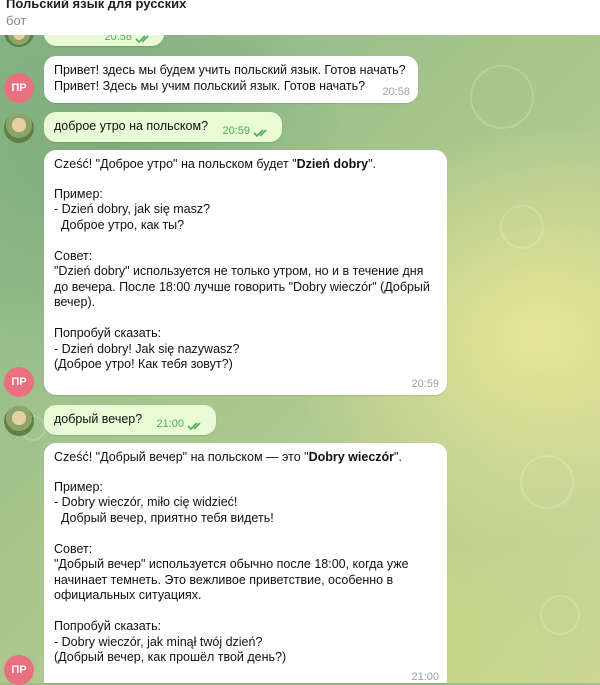  I want to click on message-text: доброе утро на польском?, so click(131, 126).